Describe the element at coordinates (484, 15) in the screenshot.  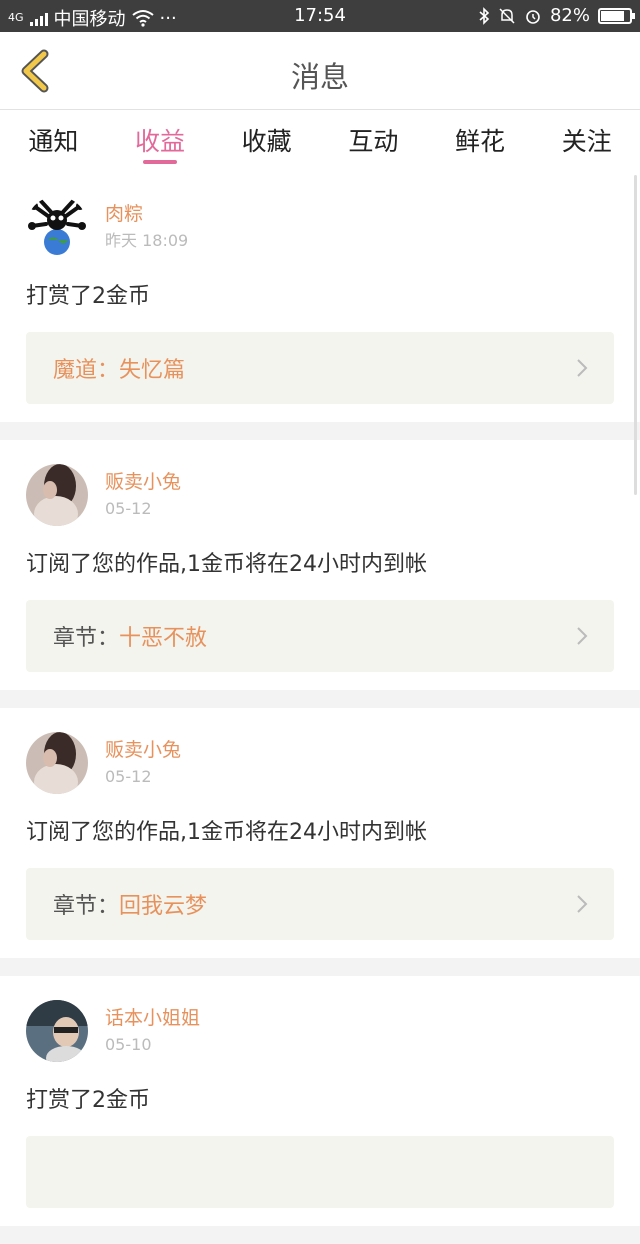
I see `bluetooth-icon` at that location.